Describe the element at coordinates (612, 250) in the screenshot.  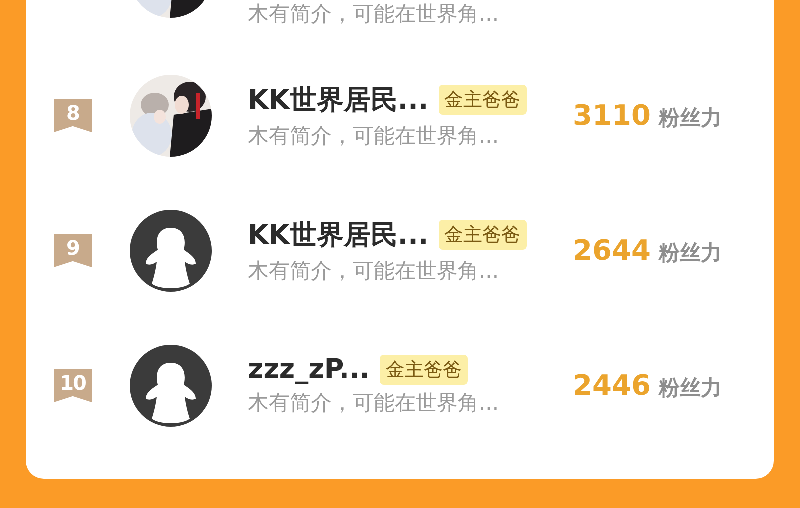
I see `fan-score: 2644` at that location.